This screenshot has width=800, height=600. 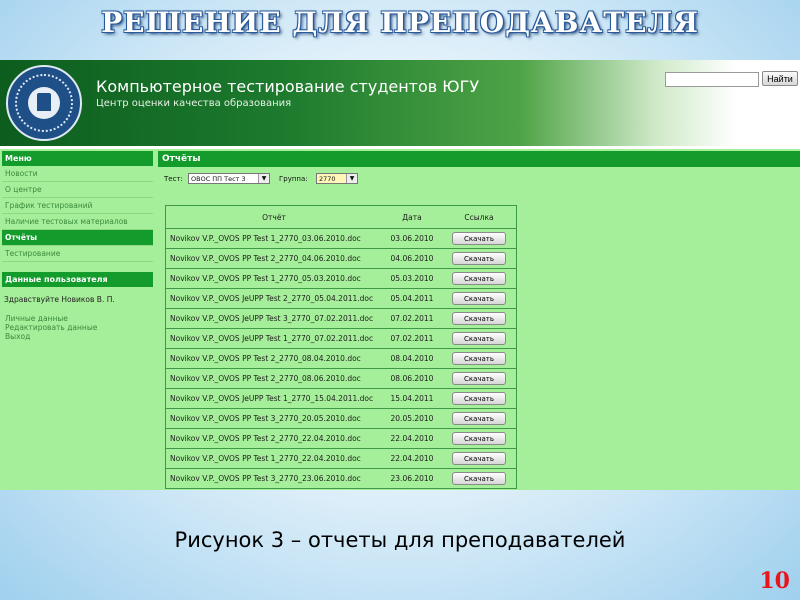 What do you see at coordinates (77, 238) in the screenshot?
I see `sidebar-item-reports: Отчёты` at bounding box center [77, 238].